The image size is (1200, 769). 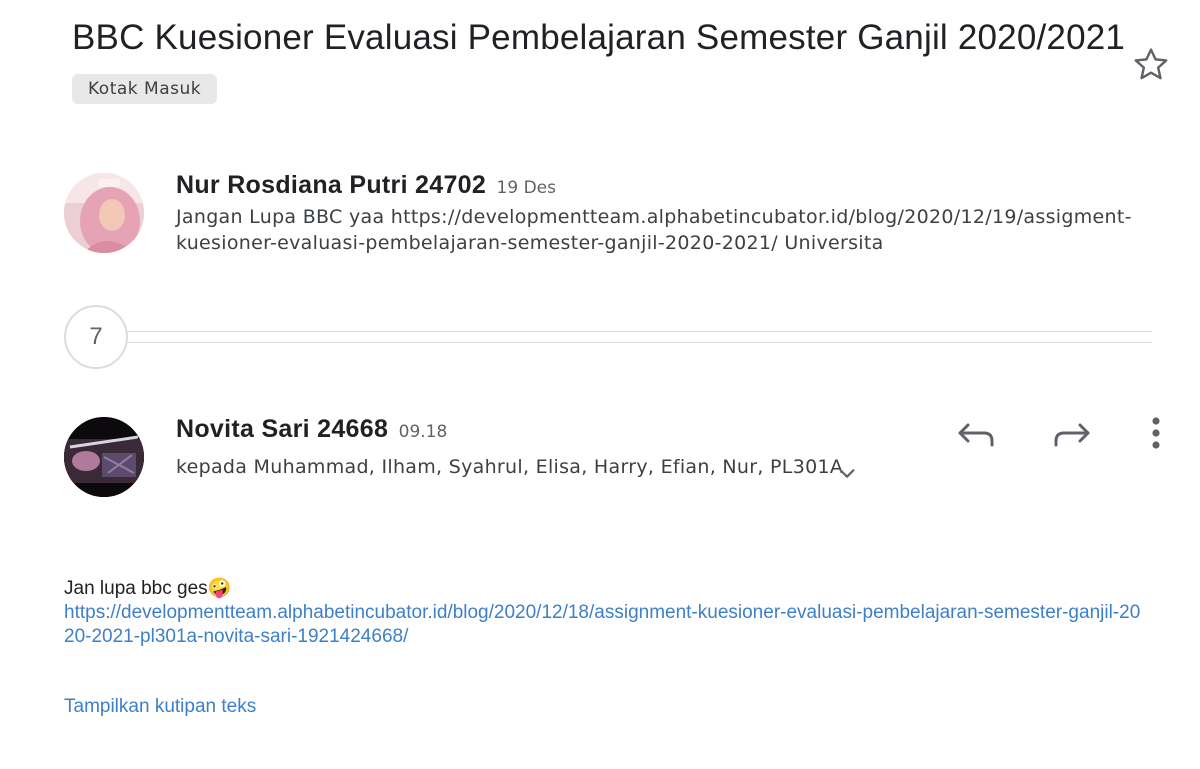 What do you see at coordinates (148, 588) in the screenshot?
I see `body-text: Jan lupa bbc ges🤪` at bounding box center [148, 588].